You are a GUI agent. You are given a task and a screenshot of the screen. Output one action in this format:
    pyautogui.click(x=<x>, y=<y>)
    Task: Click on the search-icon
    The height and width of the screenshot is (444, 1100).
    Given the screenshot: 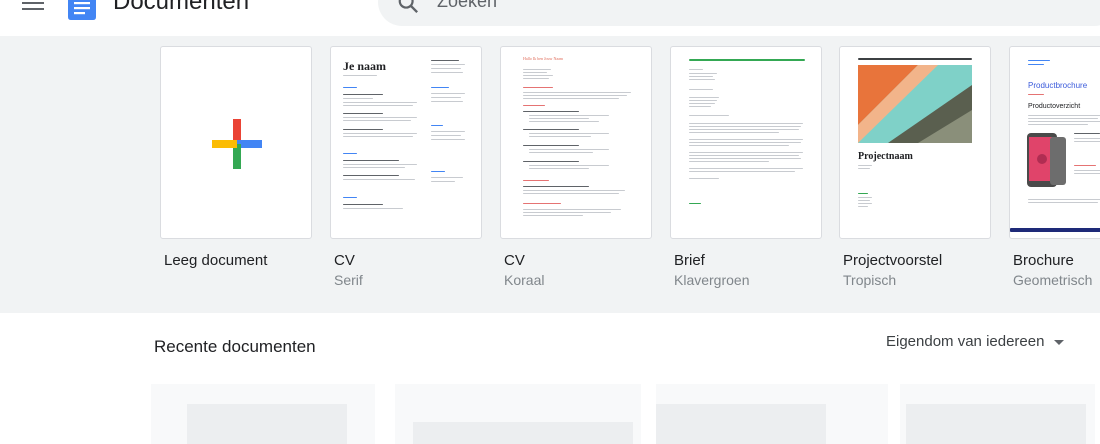 What is the action you would take?
    pyautogui.click(x=408, y=7)
    